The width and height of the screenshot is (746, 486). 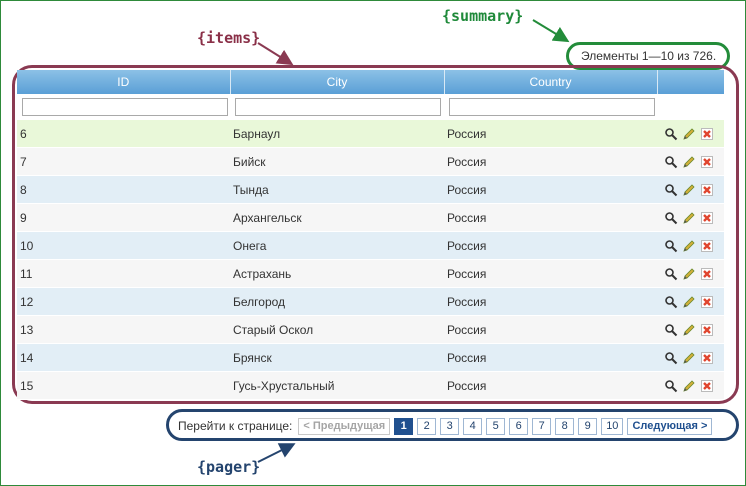 What do you see at coordinates (588, 426) in the screenshot?
I see `pager-page-9: 9` at bounding box center [588, 426].